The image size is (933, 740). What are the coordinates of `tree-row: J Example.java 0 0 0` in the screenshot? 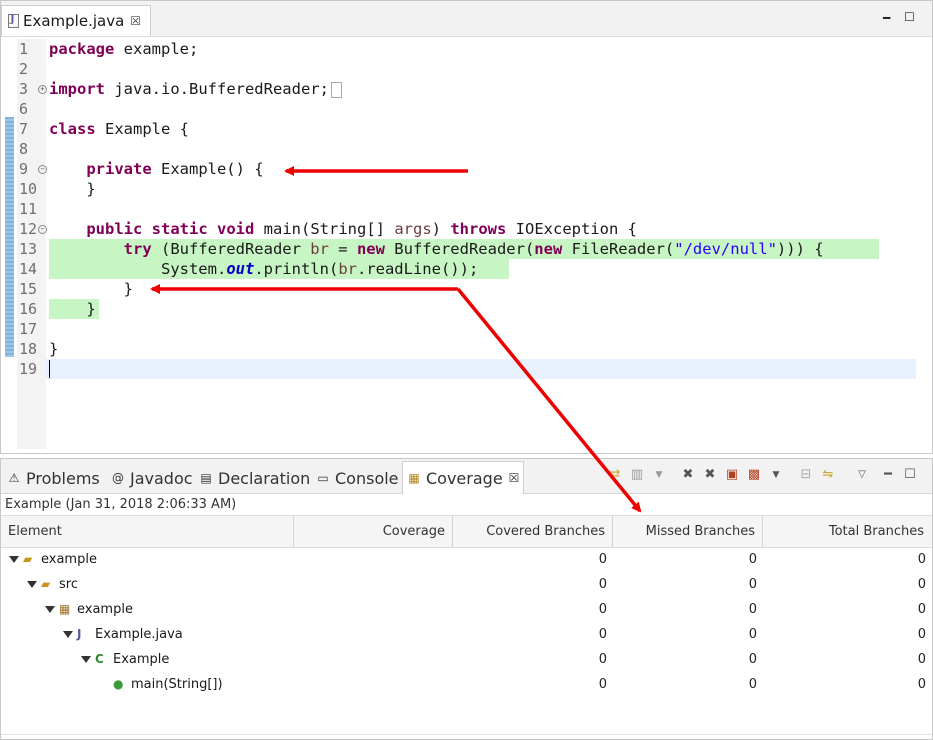 It's located at (466, 634).